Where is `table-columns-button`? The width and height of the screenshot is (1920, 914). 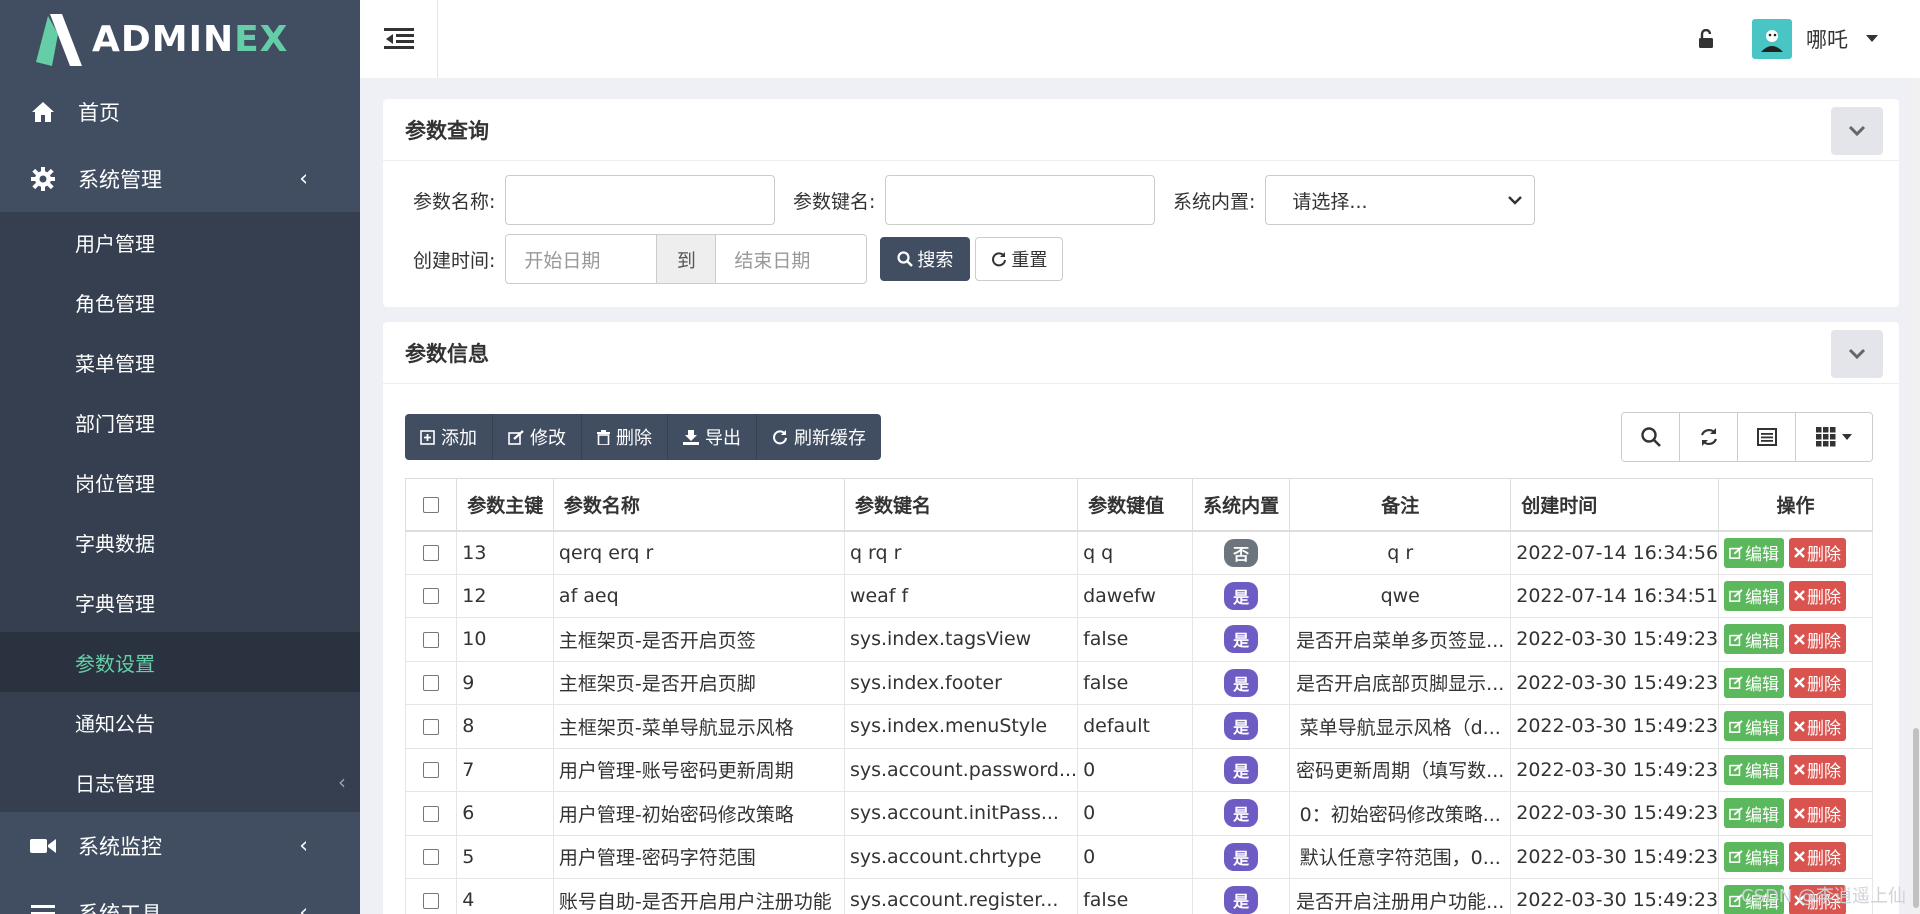
table-columns-button is located at coordinates (1834, 437).